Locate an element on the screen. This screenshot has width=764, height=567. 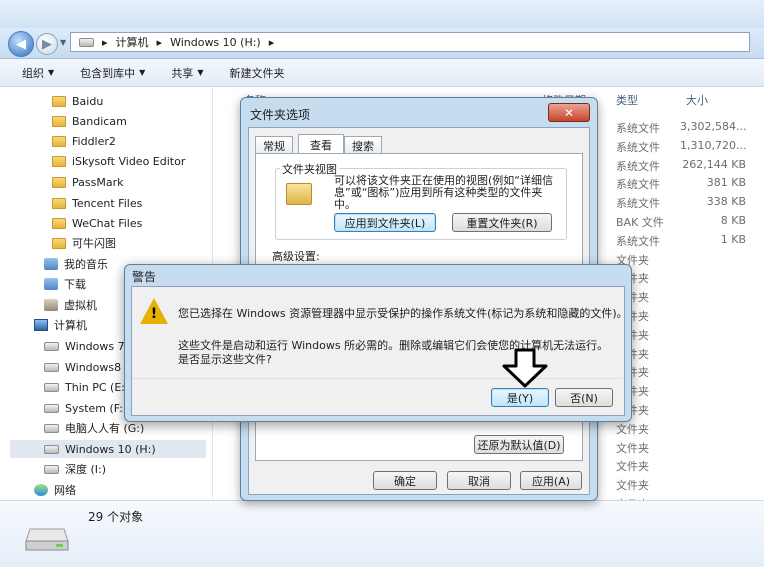
nav-item: Baidu is located at coordinates (77, 101).